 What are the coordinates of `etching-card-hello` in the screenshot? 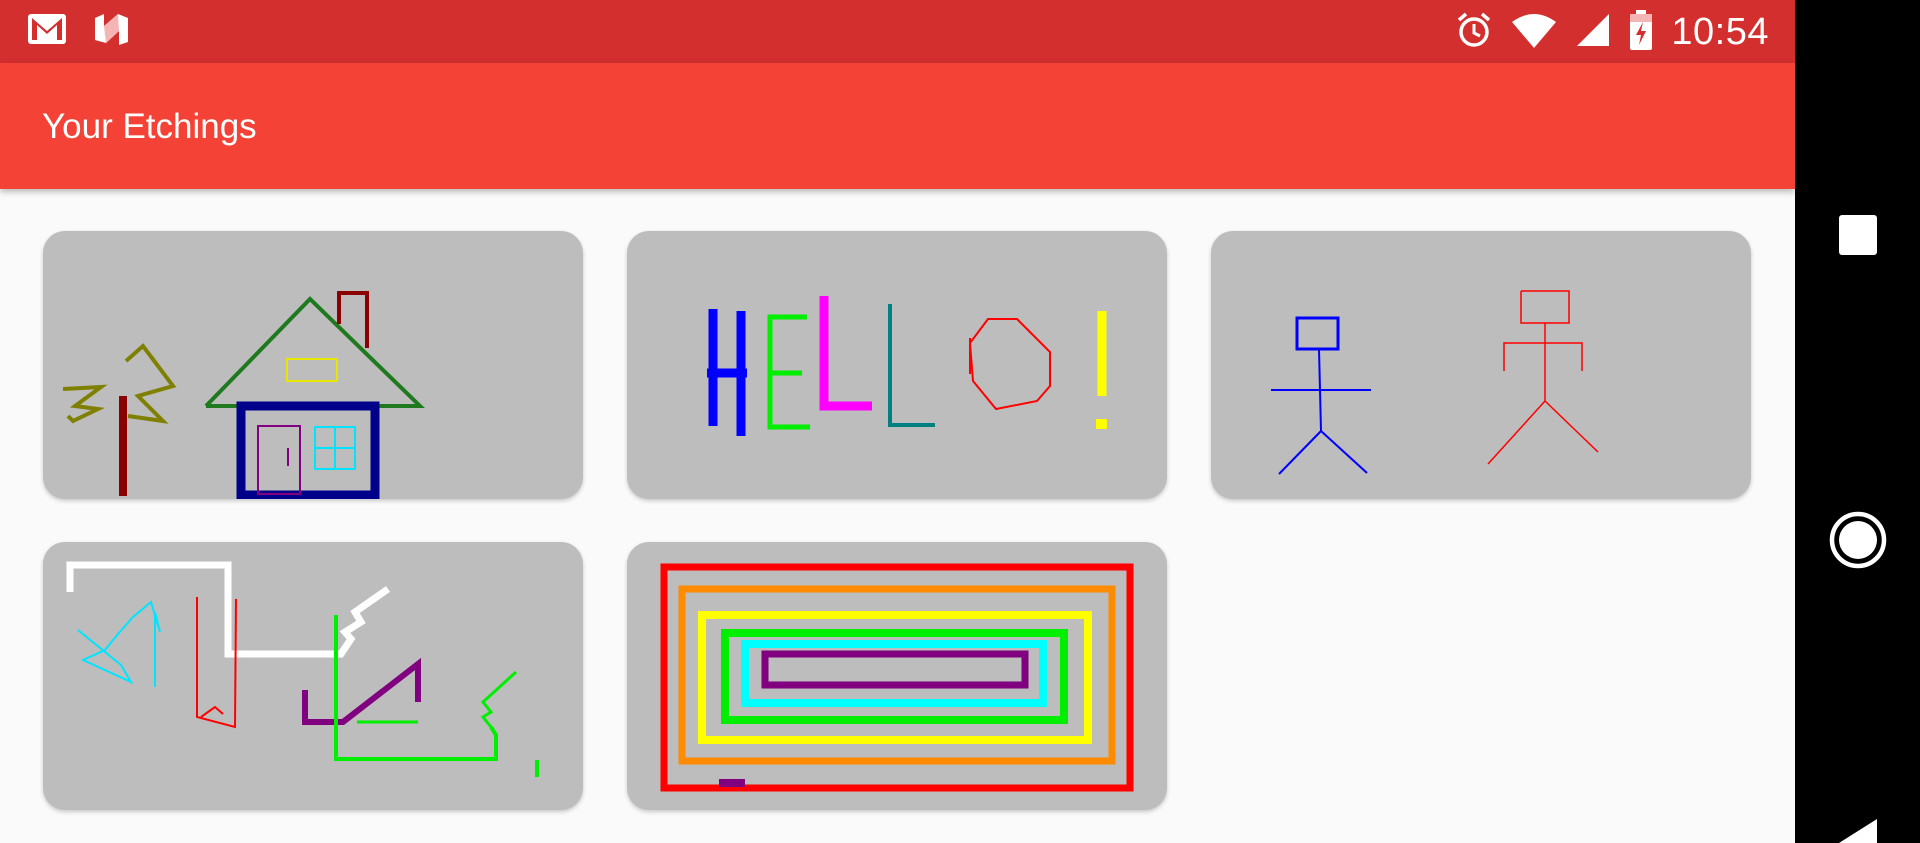 It's located at (897, 365).